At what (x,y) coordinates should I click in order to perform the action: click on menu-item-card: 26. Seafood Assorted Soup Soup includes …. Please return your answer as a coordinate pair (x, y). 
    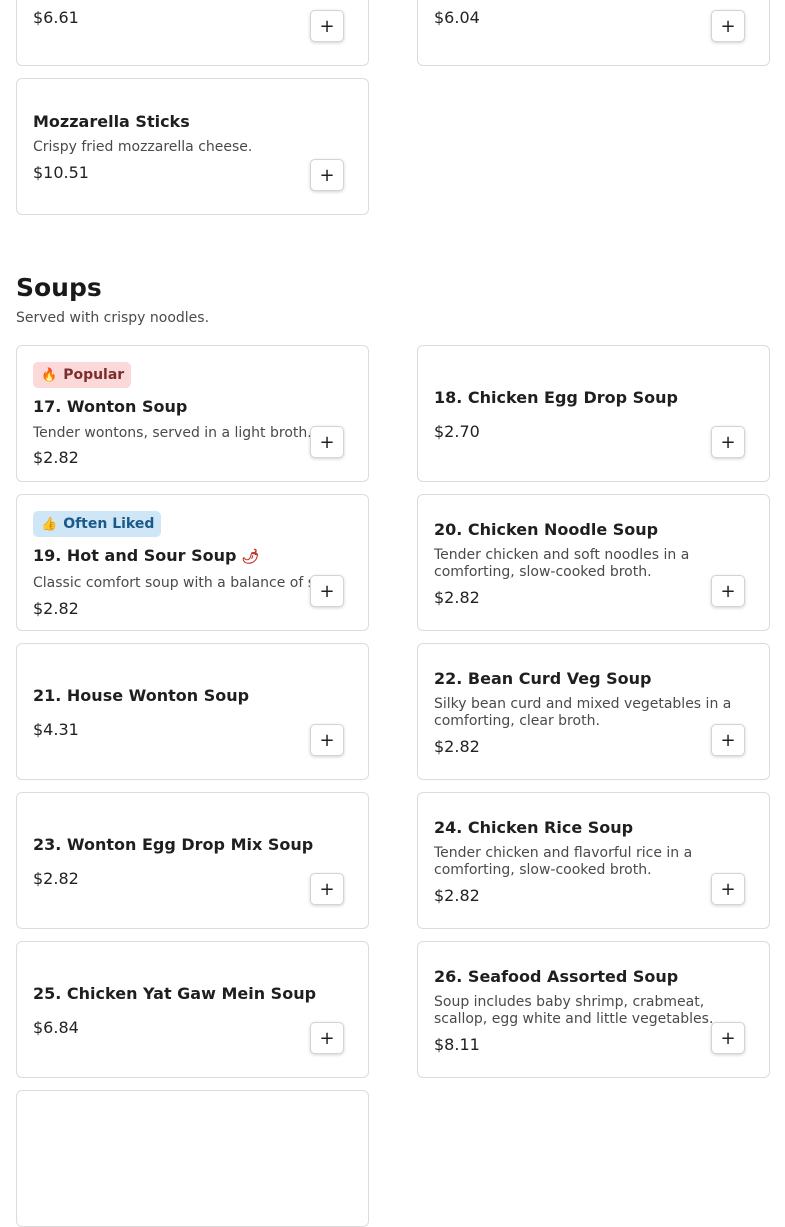
    Looking at the image, I should click on (593, 1009).